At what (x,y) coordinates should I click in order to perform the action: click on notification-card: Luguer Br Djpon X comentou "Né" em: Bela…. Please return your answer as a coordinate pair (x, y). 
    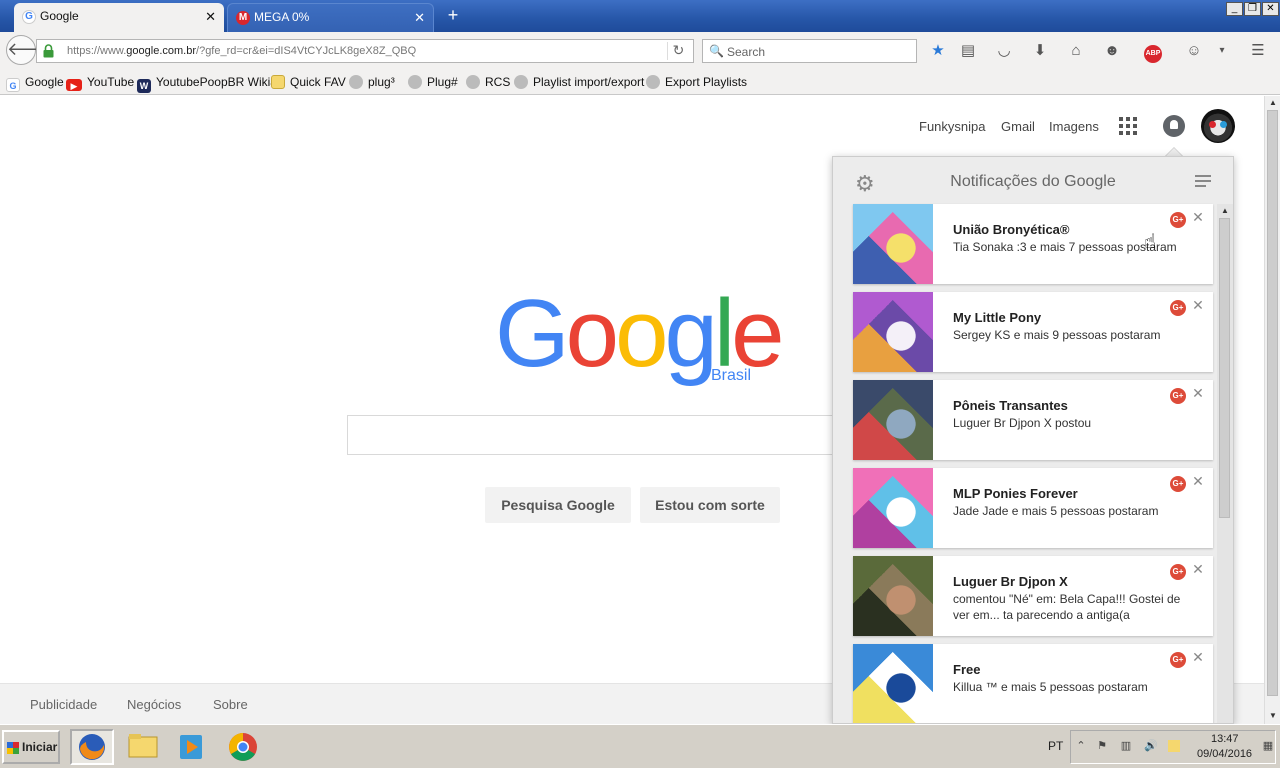
    Looking at the image, I should click on (1033, 596).